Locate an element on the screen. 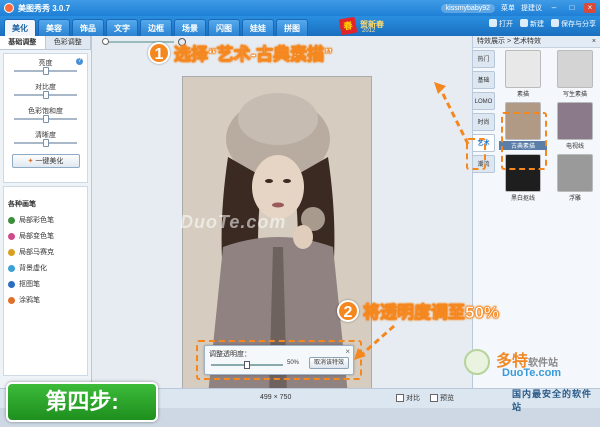  opacity-slider-thumb is located at coordinates (247, 365).